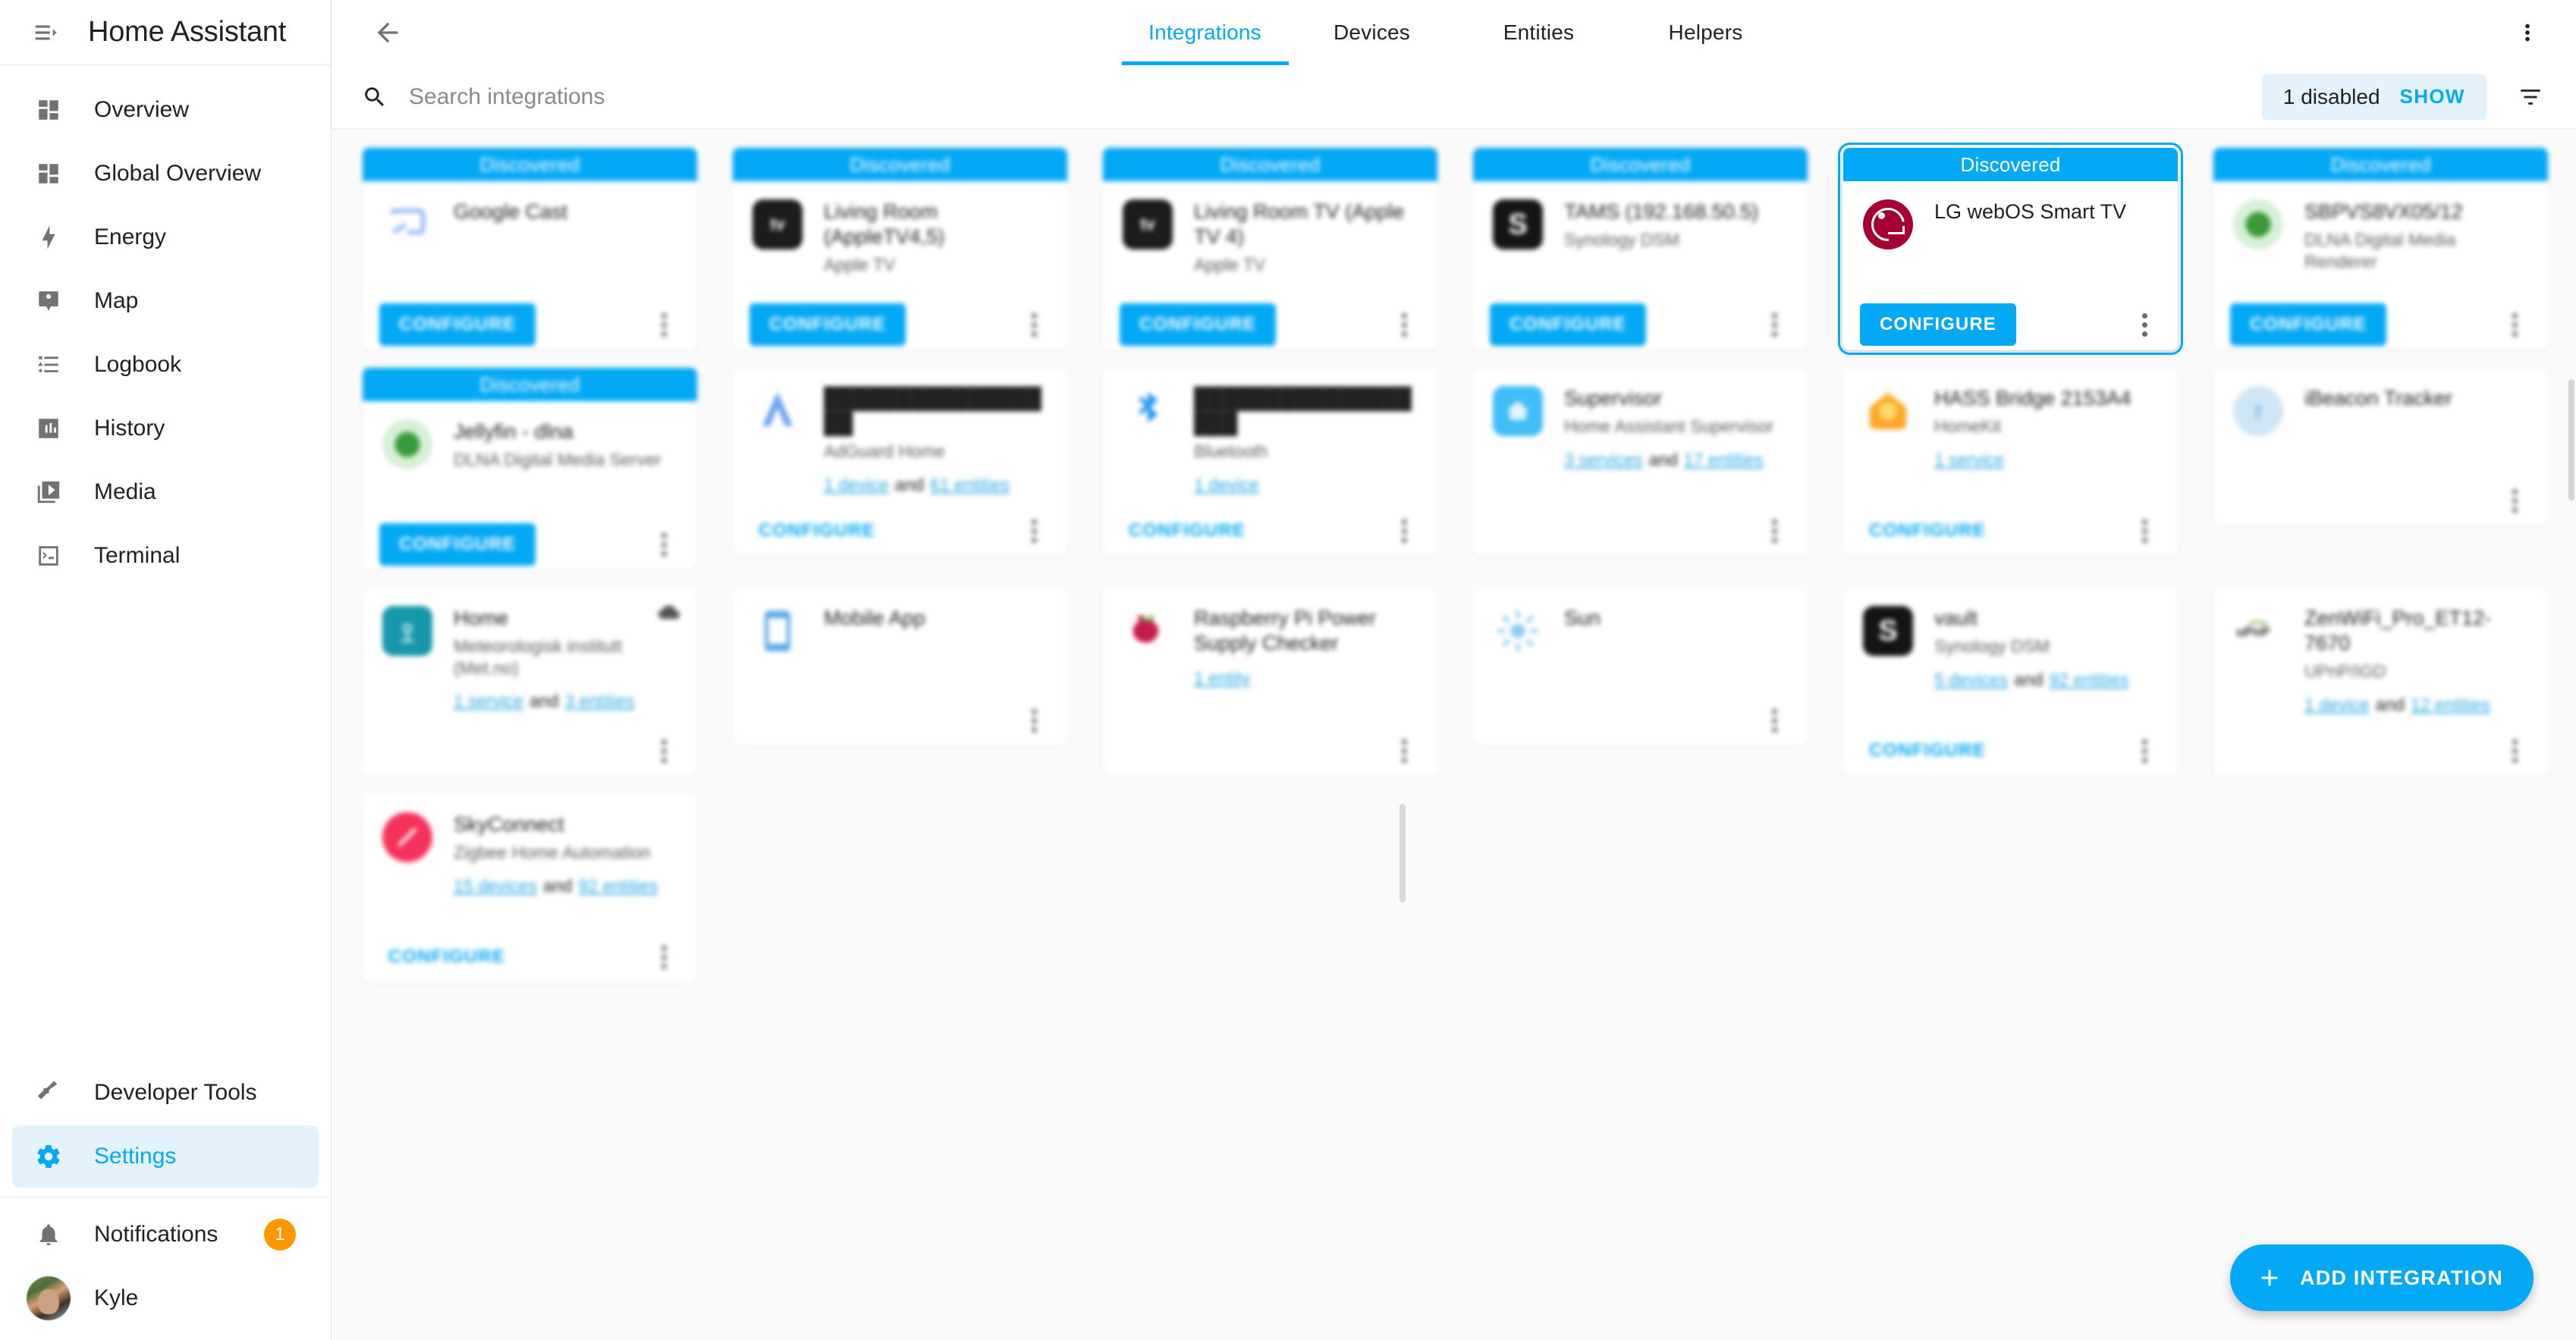 This screenshot has width=2576, height=1340. Describe the element at coordinates (2331, 96) in the screenshot. I see `disabled-count-label: 1 disabled` at that location.